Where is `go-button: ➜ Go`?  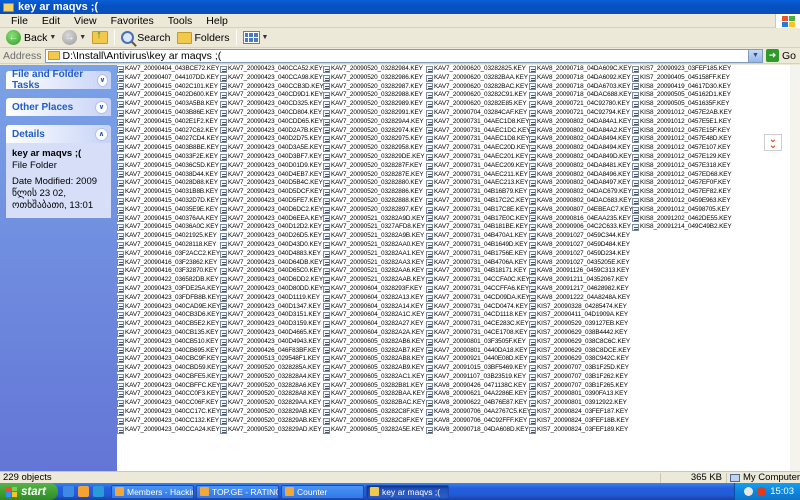
go-button: ➜ Go is located at coordinates (781, 55).